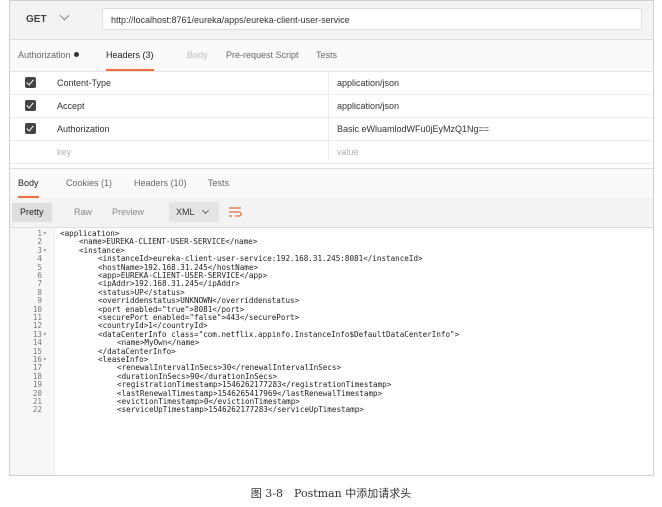  Describe the element at coordinates (83, 129) in the screenshot. I see `header-key: Authorization` at that location.